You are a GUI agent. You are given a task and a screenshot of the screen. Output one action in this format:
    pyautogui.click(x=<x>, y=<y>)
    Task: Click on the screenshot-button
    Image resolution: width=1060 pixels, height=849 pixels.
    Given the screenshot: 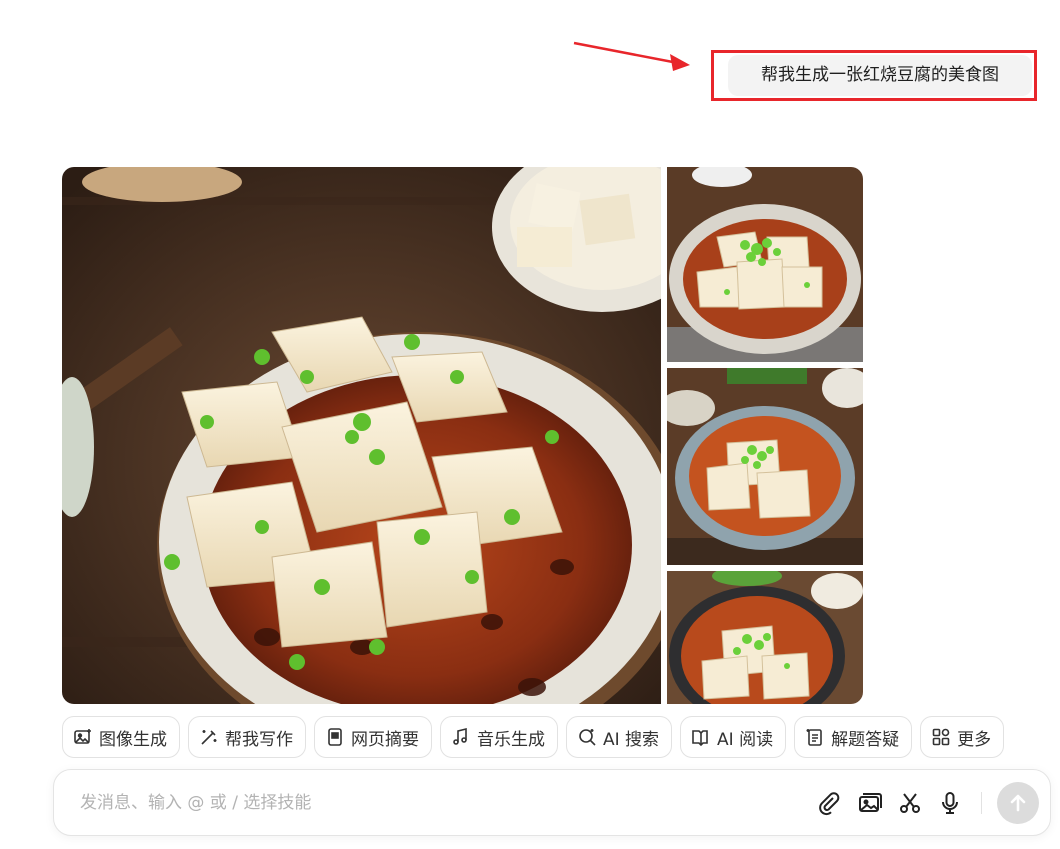 What is the action you would take?
    pyautogui.click(x=910, y=803)
    